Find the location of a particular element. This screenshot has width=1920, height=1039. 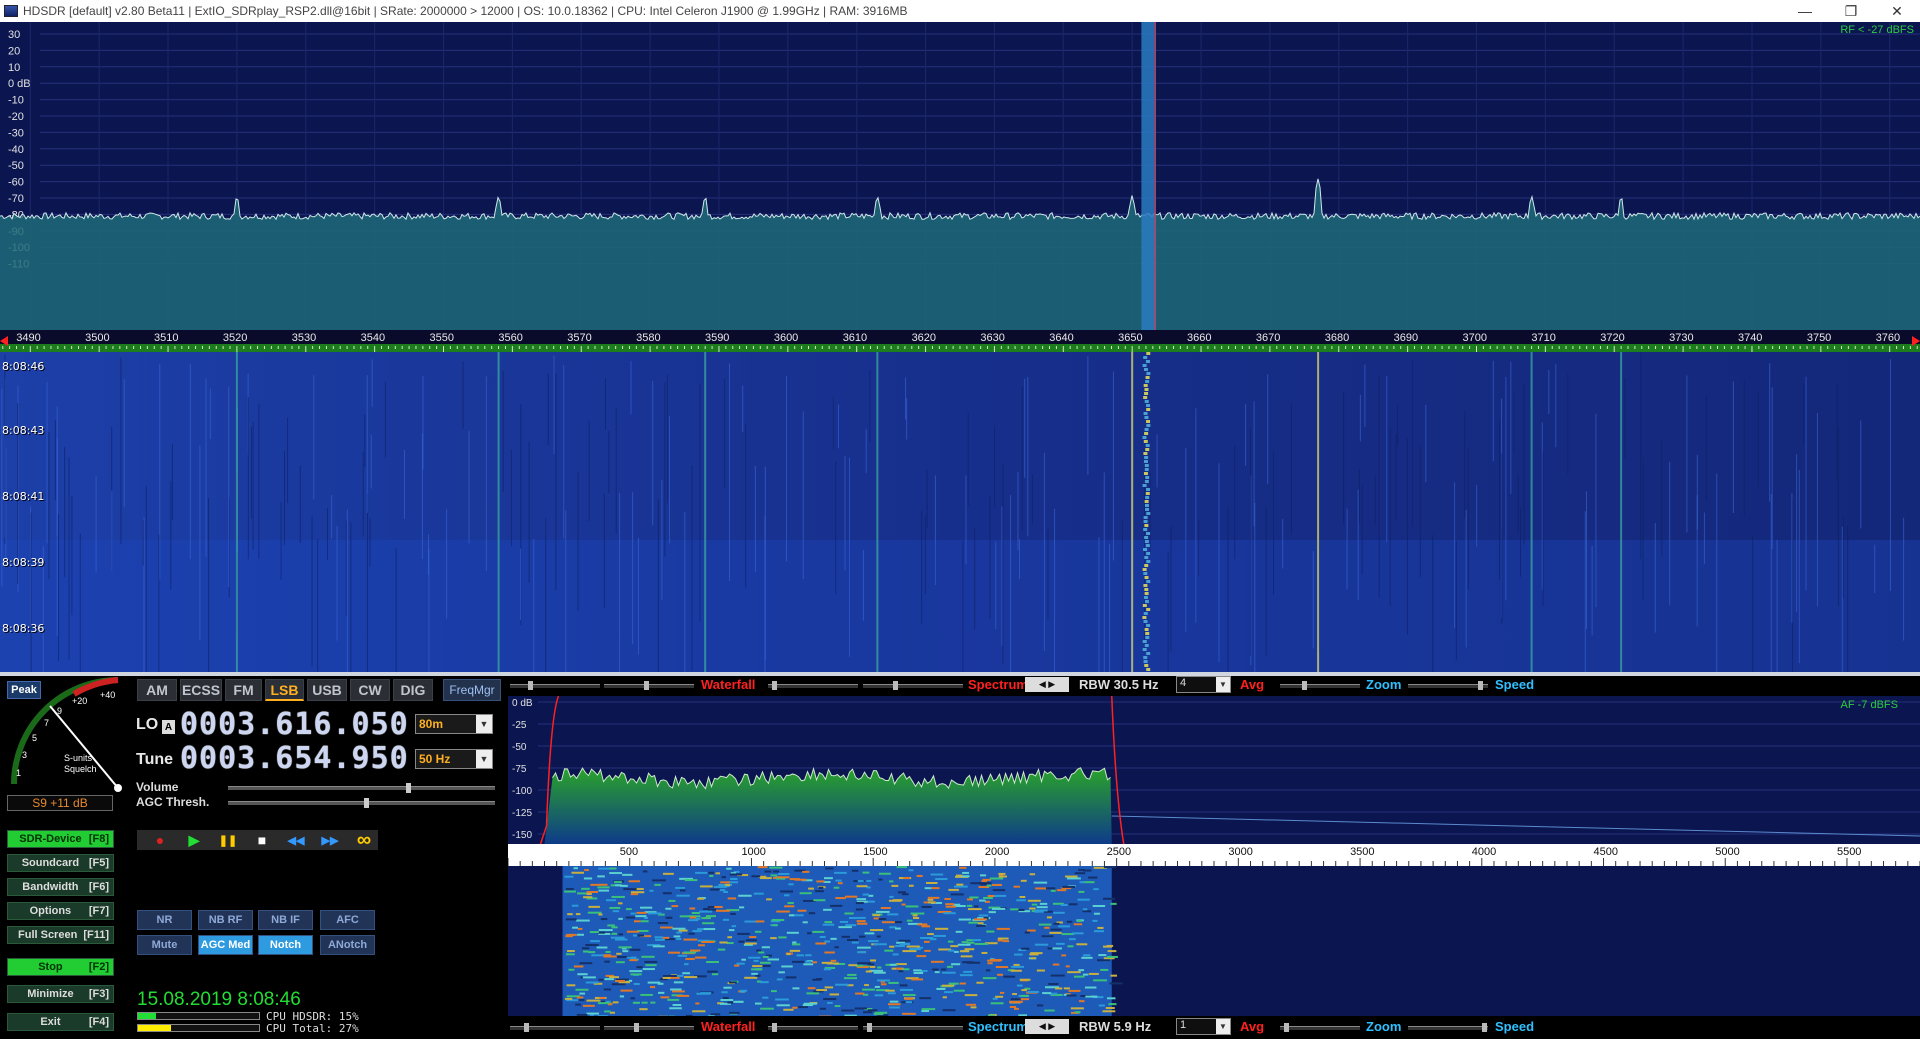

dsp-button-nb-if: NB IF is located at coordinates (285, 920).